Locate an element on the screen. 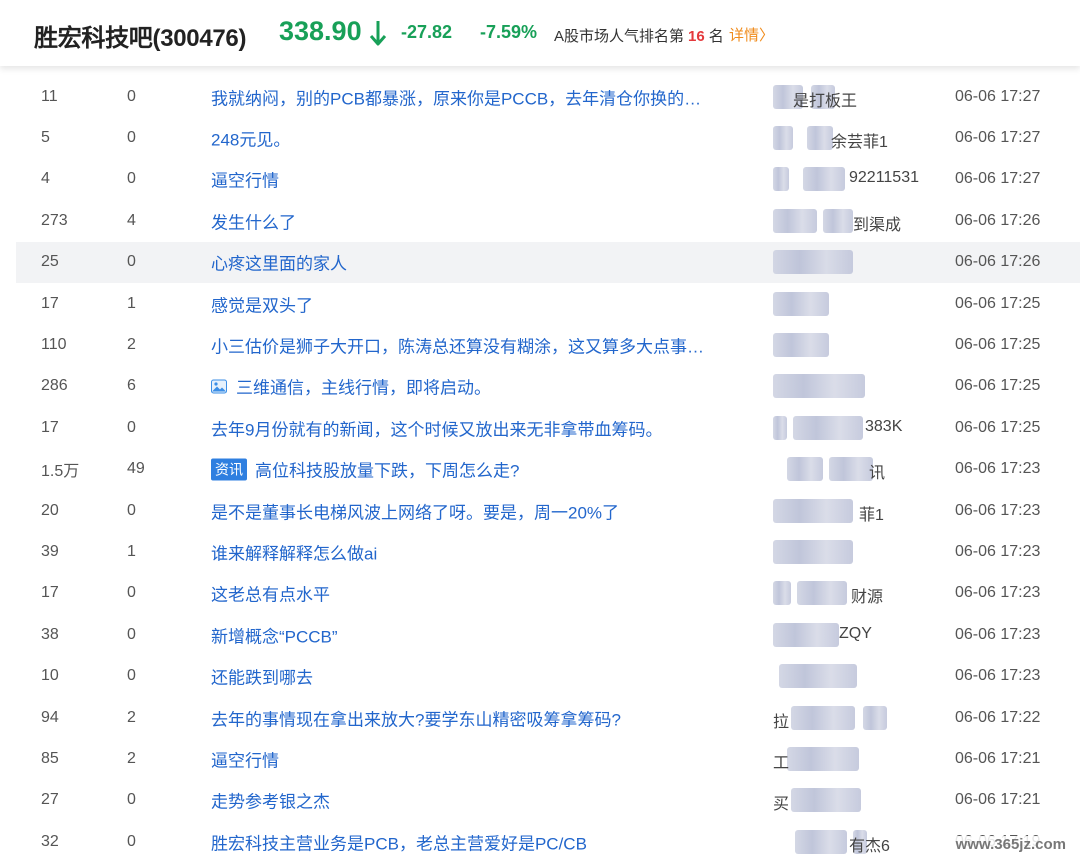 Image resolution: width=1080 pixels, height=862 pixels. post-row: 94 2 去年的事情现在拿出来放大?要学东山精密吸筹拿筹码? 拉 06-06 17:22 is located at coordinates (548, 717).